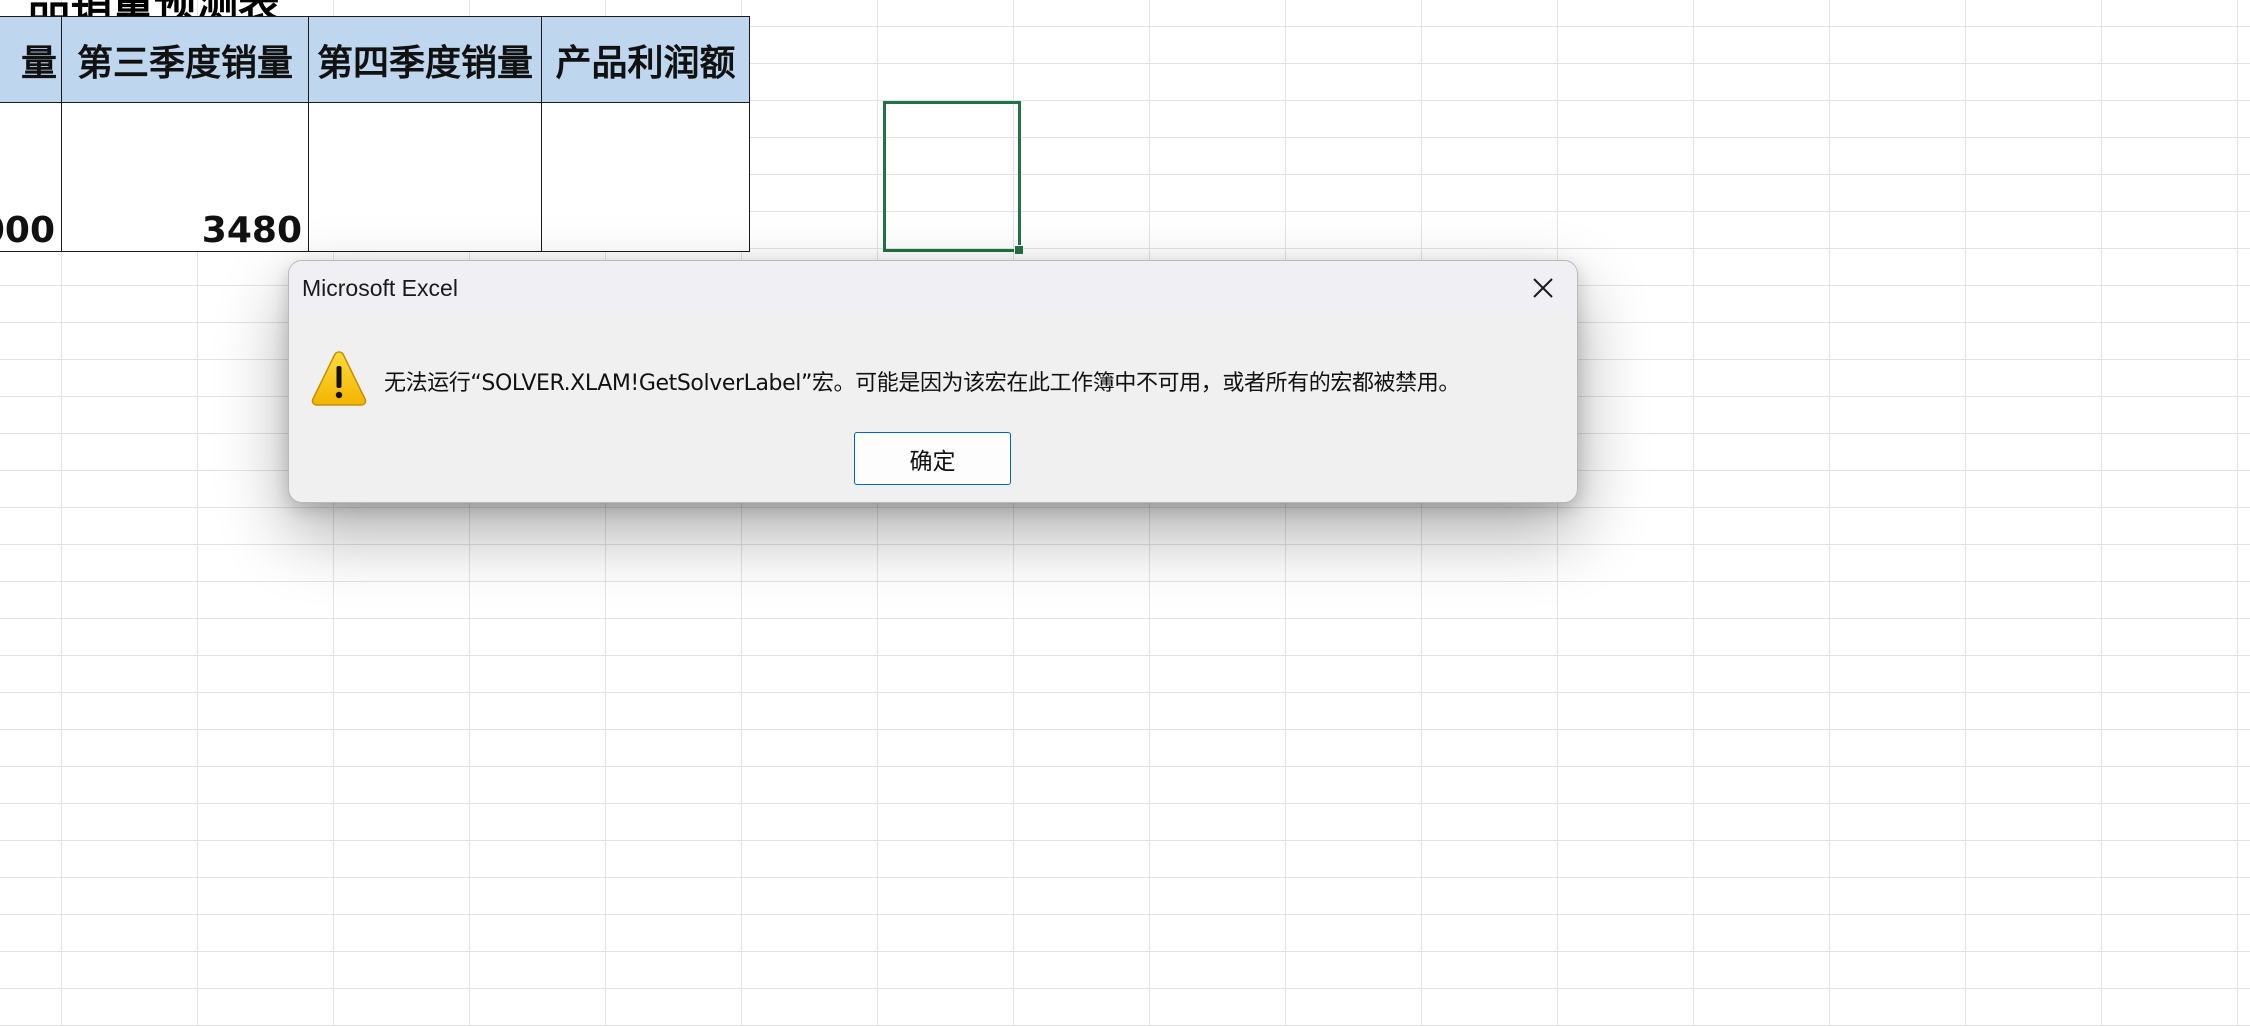 Image resolution: width=2250 pixels, height=1026 pixels. Describe the element at coordinates (339, 378) in the screenshot. I see `warning-icon` at that location.